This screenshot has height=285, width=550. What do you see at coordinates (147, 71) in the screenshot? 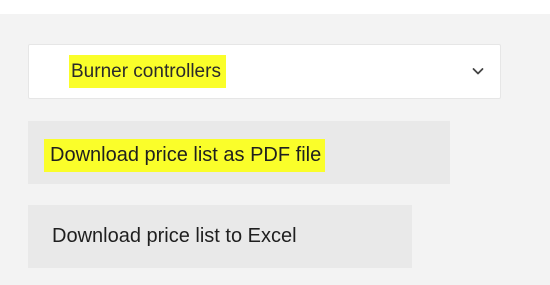
I see `category-select-value: Burner controllers` at bounding box center [147, 71].